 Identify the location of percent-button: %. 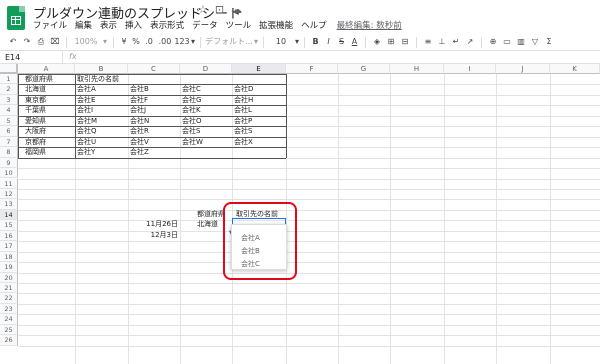
(136, 42).